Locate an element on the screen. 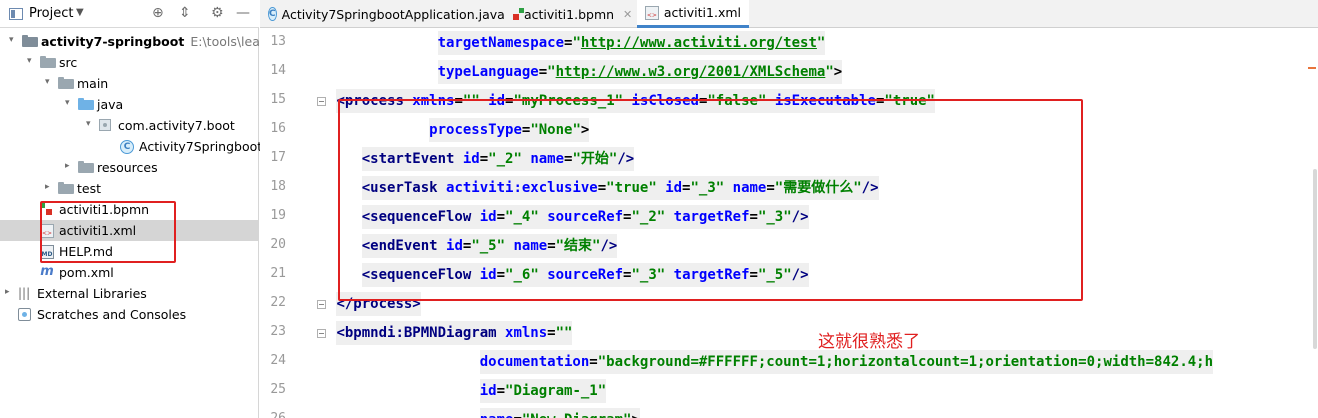  tree-item-activity7-springboot: ▾ activity7-springboot E:\tools\learnin is located at coordinates (142, 41).